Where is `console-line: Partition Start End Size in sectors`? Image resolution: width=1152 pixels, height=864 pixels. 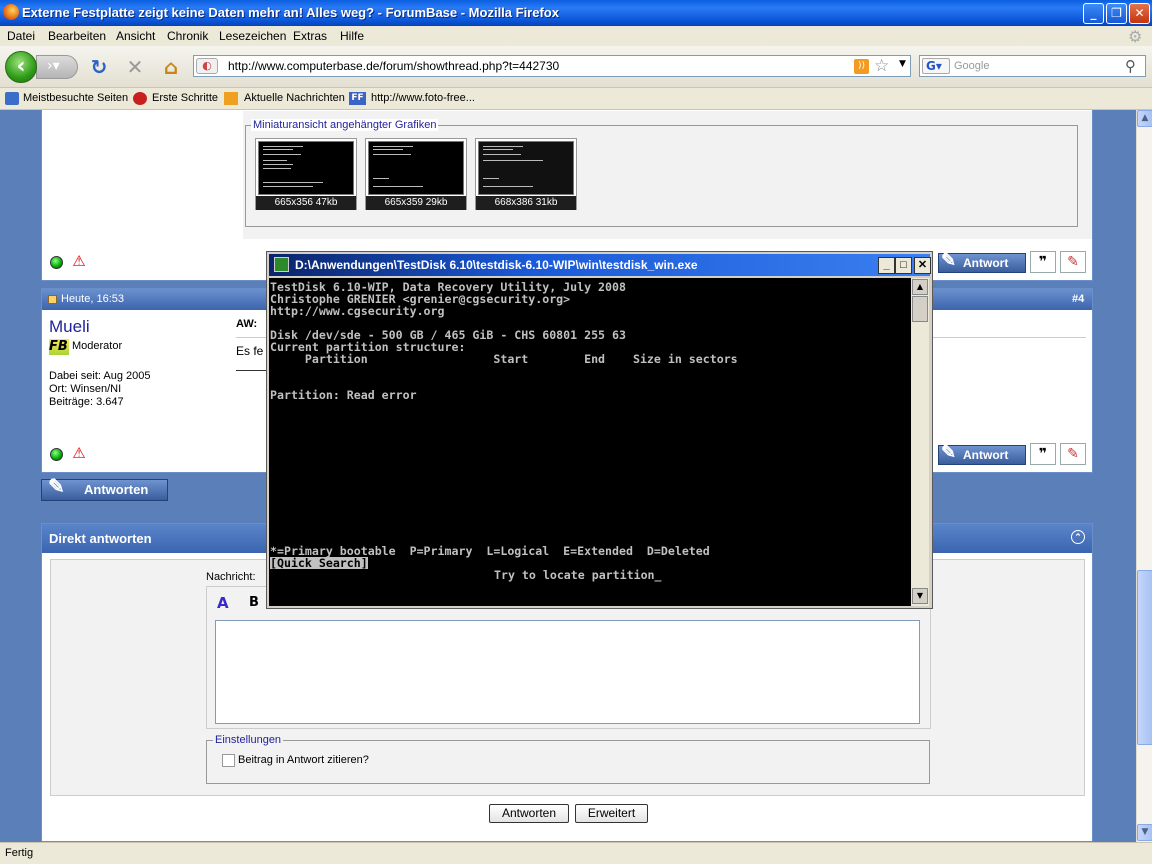 console-line: Partition Start End Size in sectors is located at coordinates (504, 359).